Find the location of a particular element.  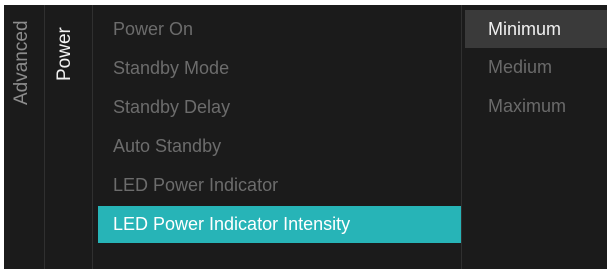

breadcrumb-advanced: Advanced is located at coordinates (22, 62).